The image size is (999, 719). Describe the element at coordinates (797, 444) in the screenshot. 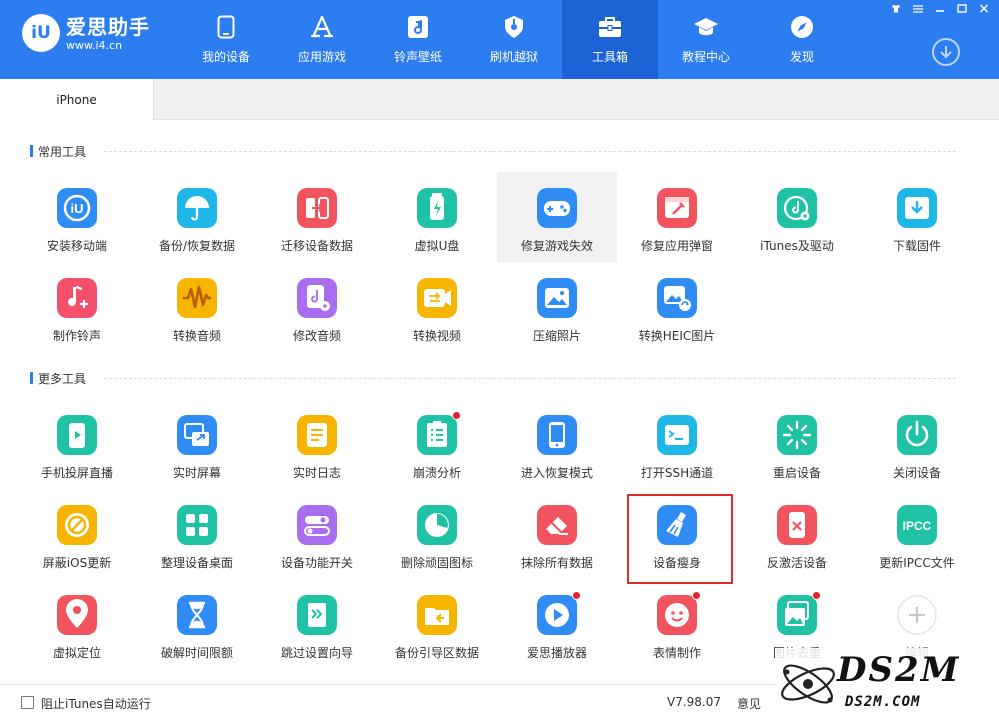

I see `tool-restart-spark: 重启设备` at that location.